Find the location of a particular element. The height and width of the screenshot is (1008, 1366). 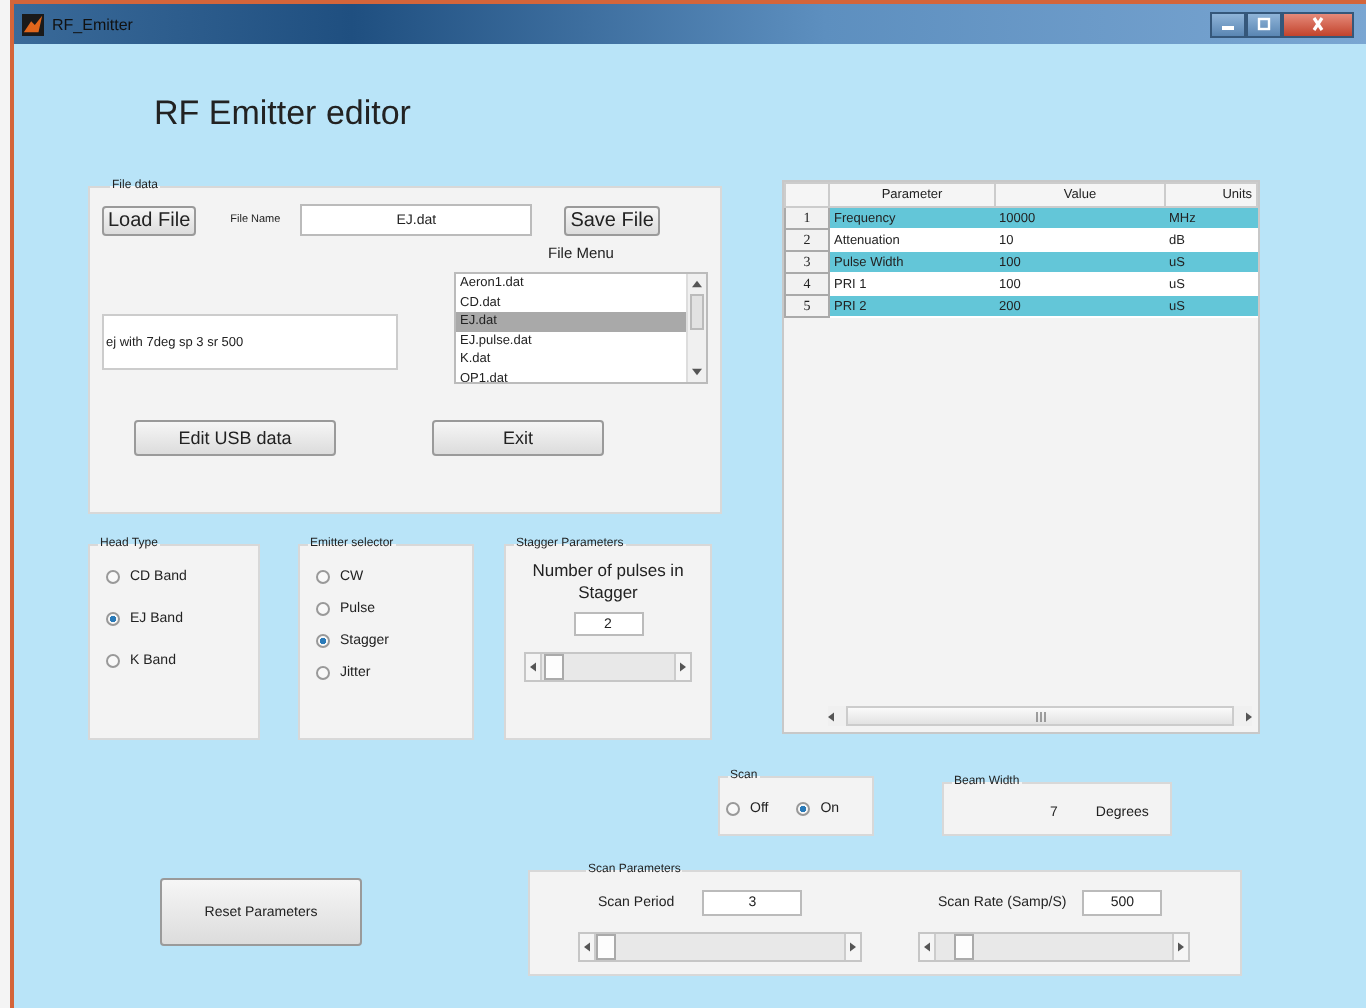

window-title: RF_Emitter is located at coordinates (92, 24).